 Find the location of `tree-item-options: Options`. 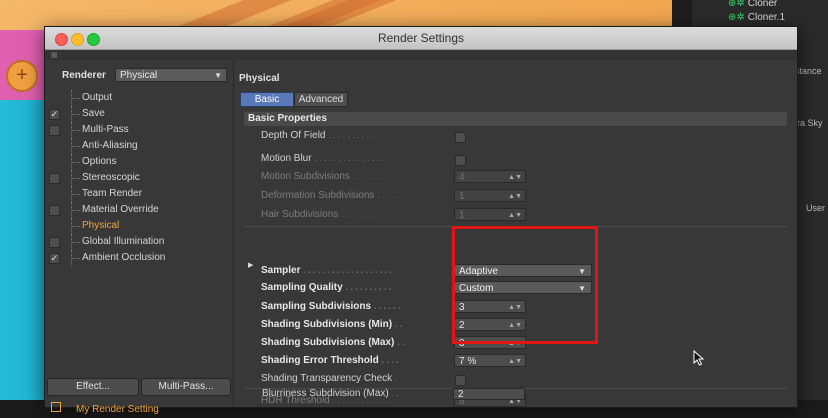

tree-item-options: Options is located at coordinates (139, 162).